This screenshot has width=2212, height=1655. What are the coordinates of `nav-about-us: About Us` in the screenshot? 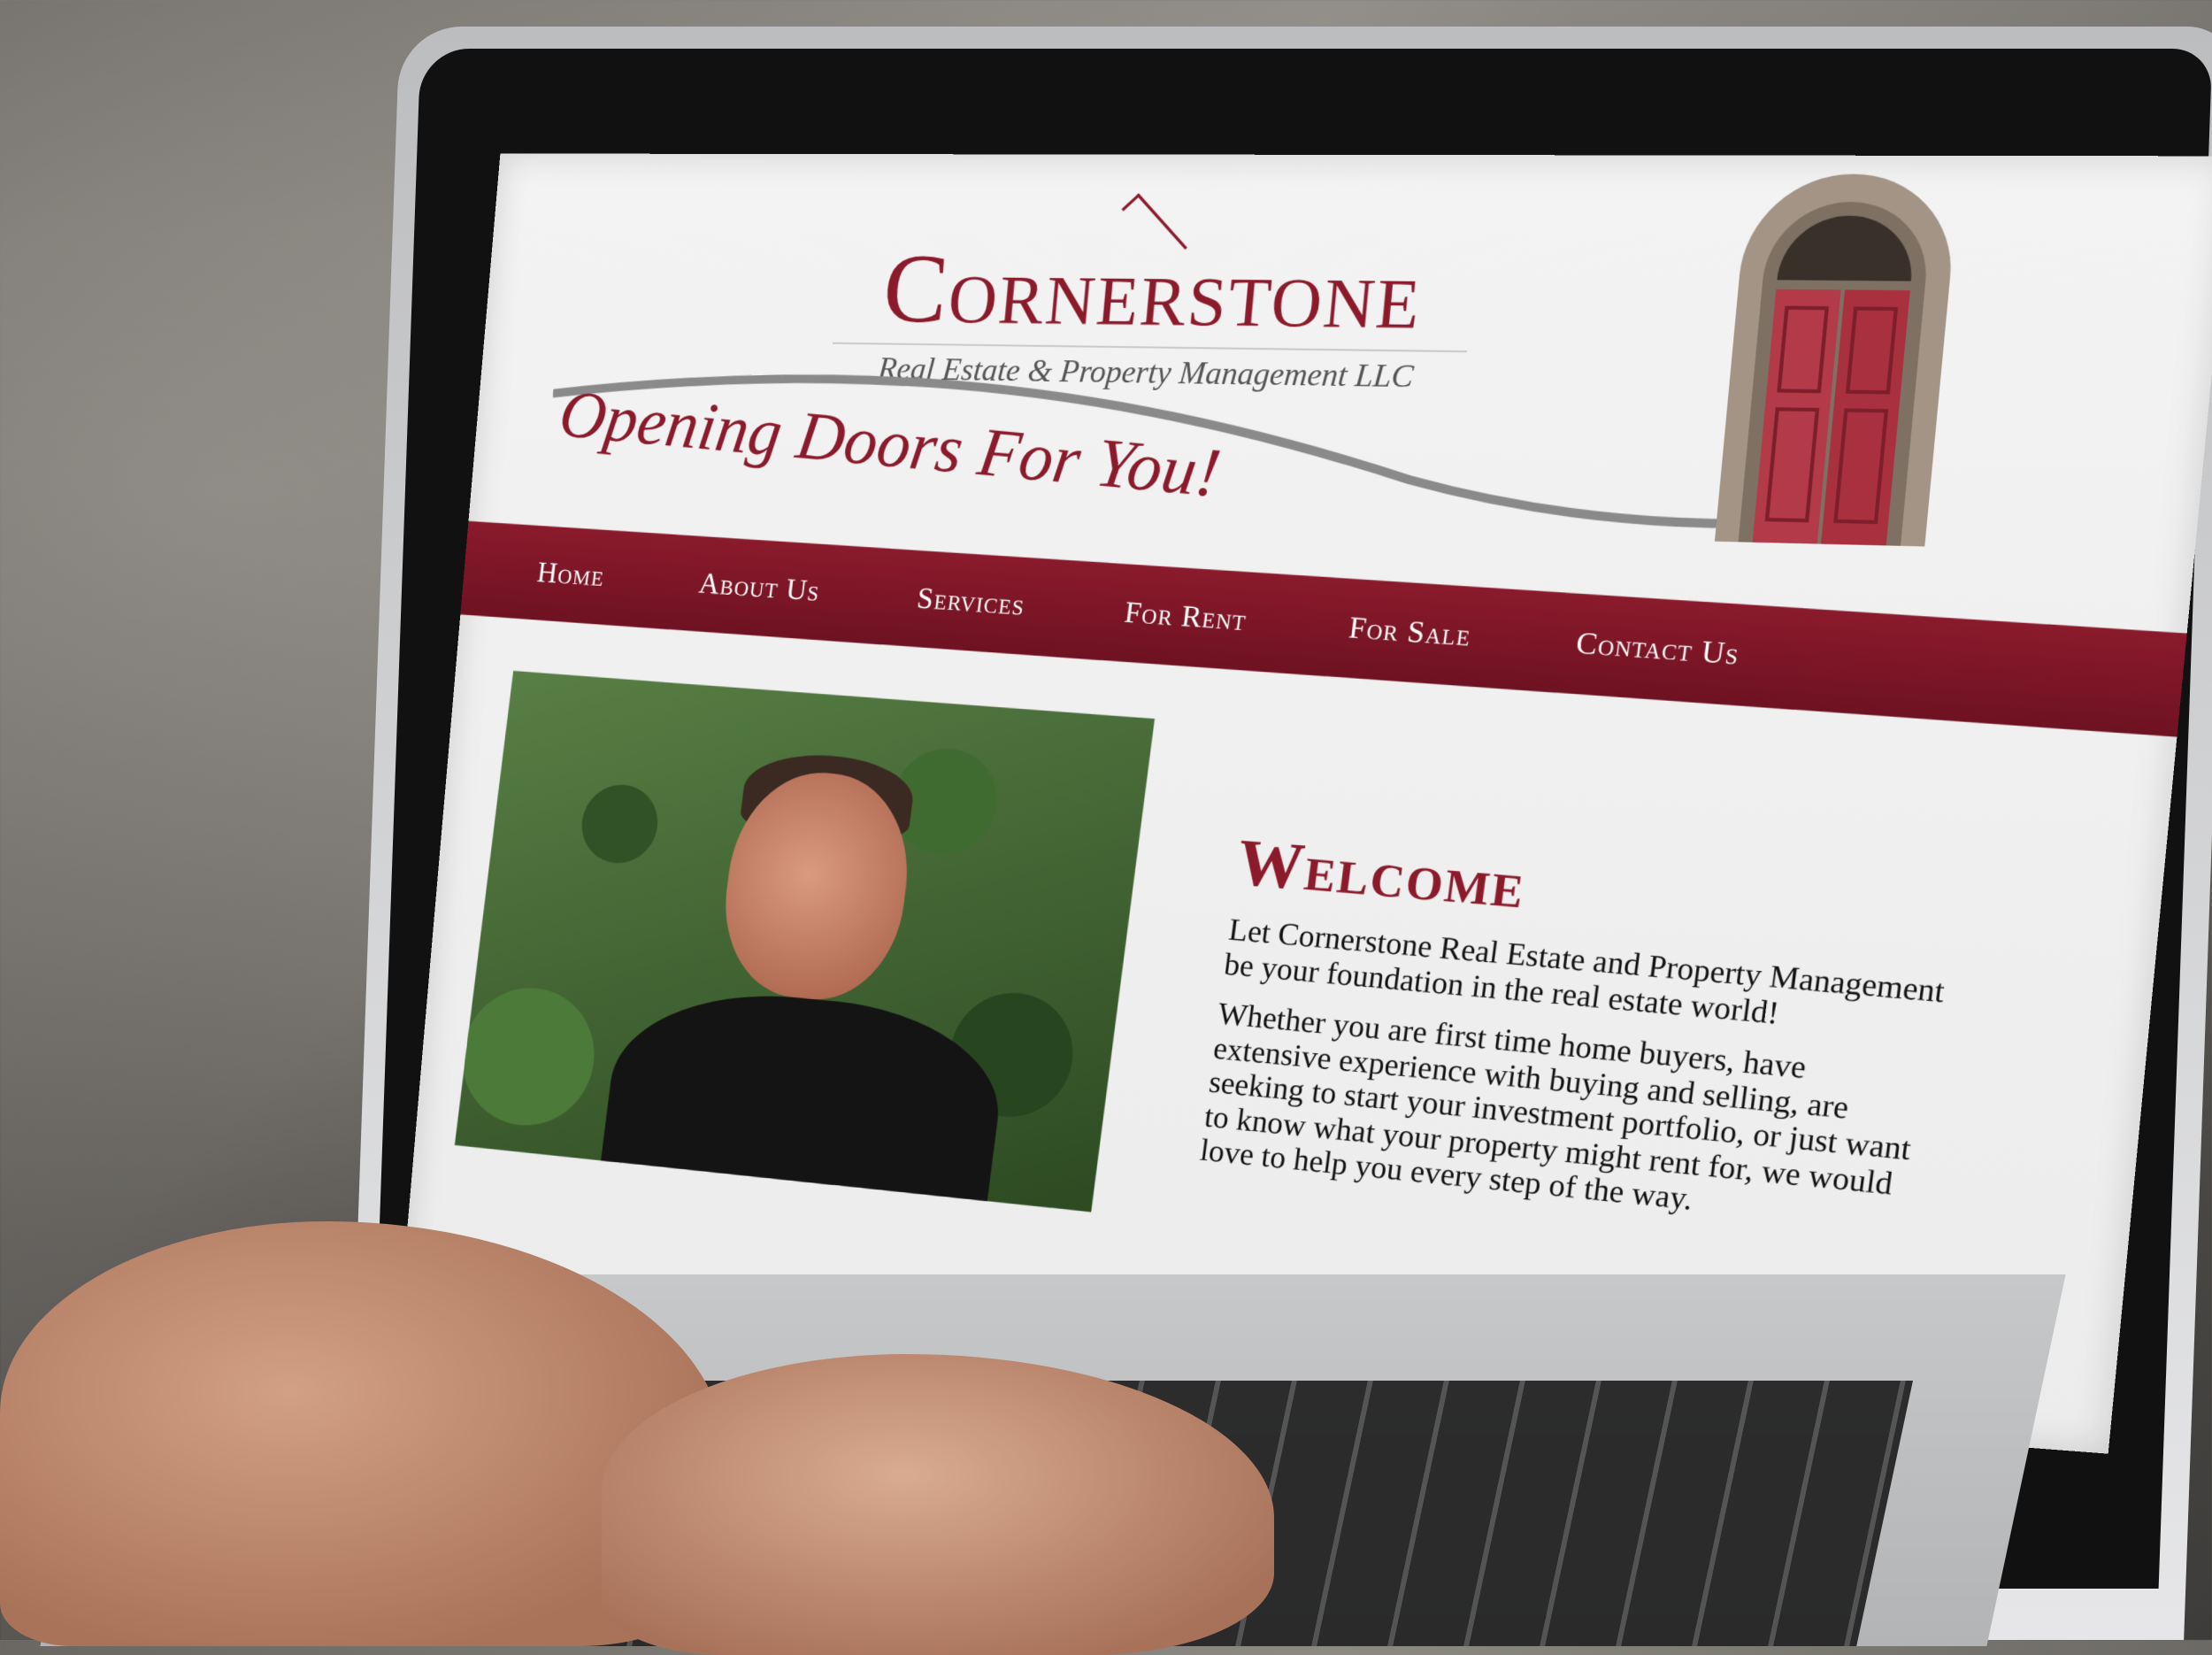 It's located at (760, 587).